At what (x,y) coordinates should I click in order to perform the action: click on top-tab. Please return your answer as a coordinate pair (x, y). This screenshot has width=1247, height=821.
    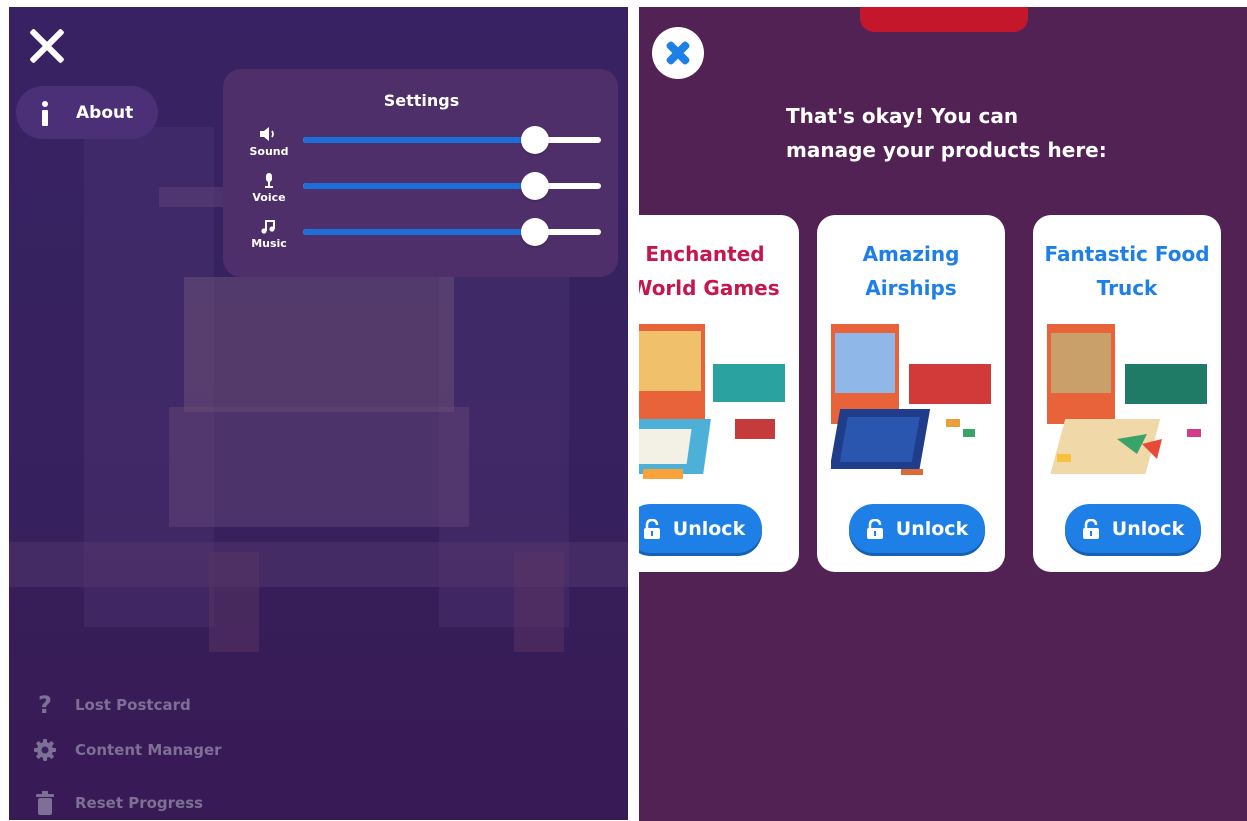
    Looking at the image, I should click on (944, 19).